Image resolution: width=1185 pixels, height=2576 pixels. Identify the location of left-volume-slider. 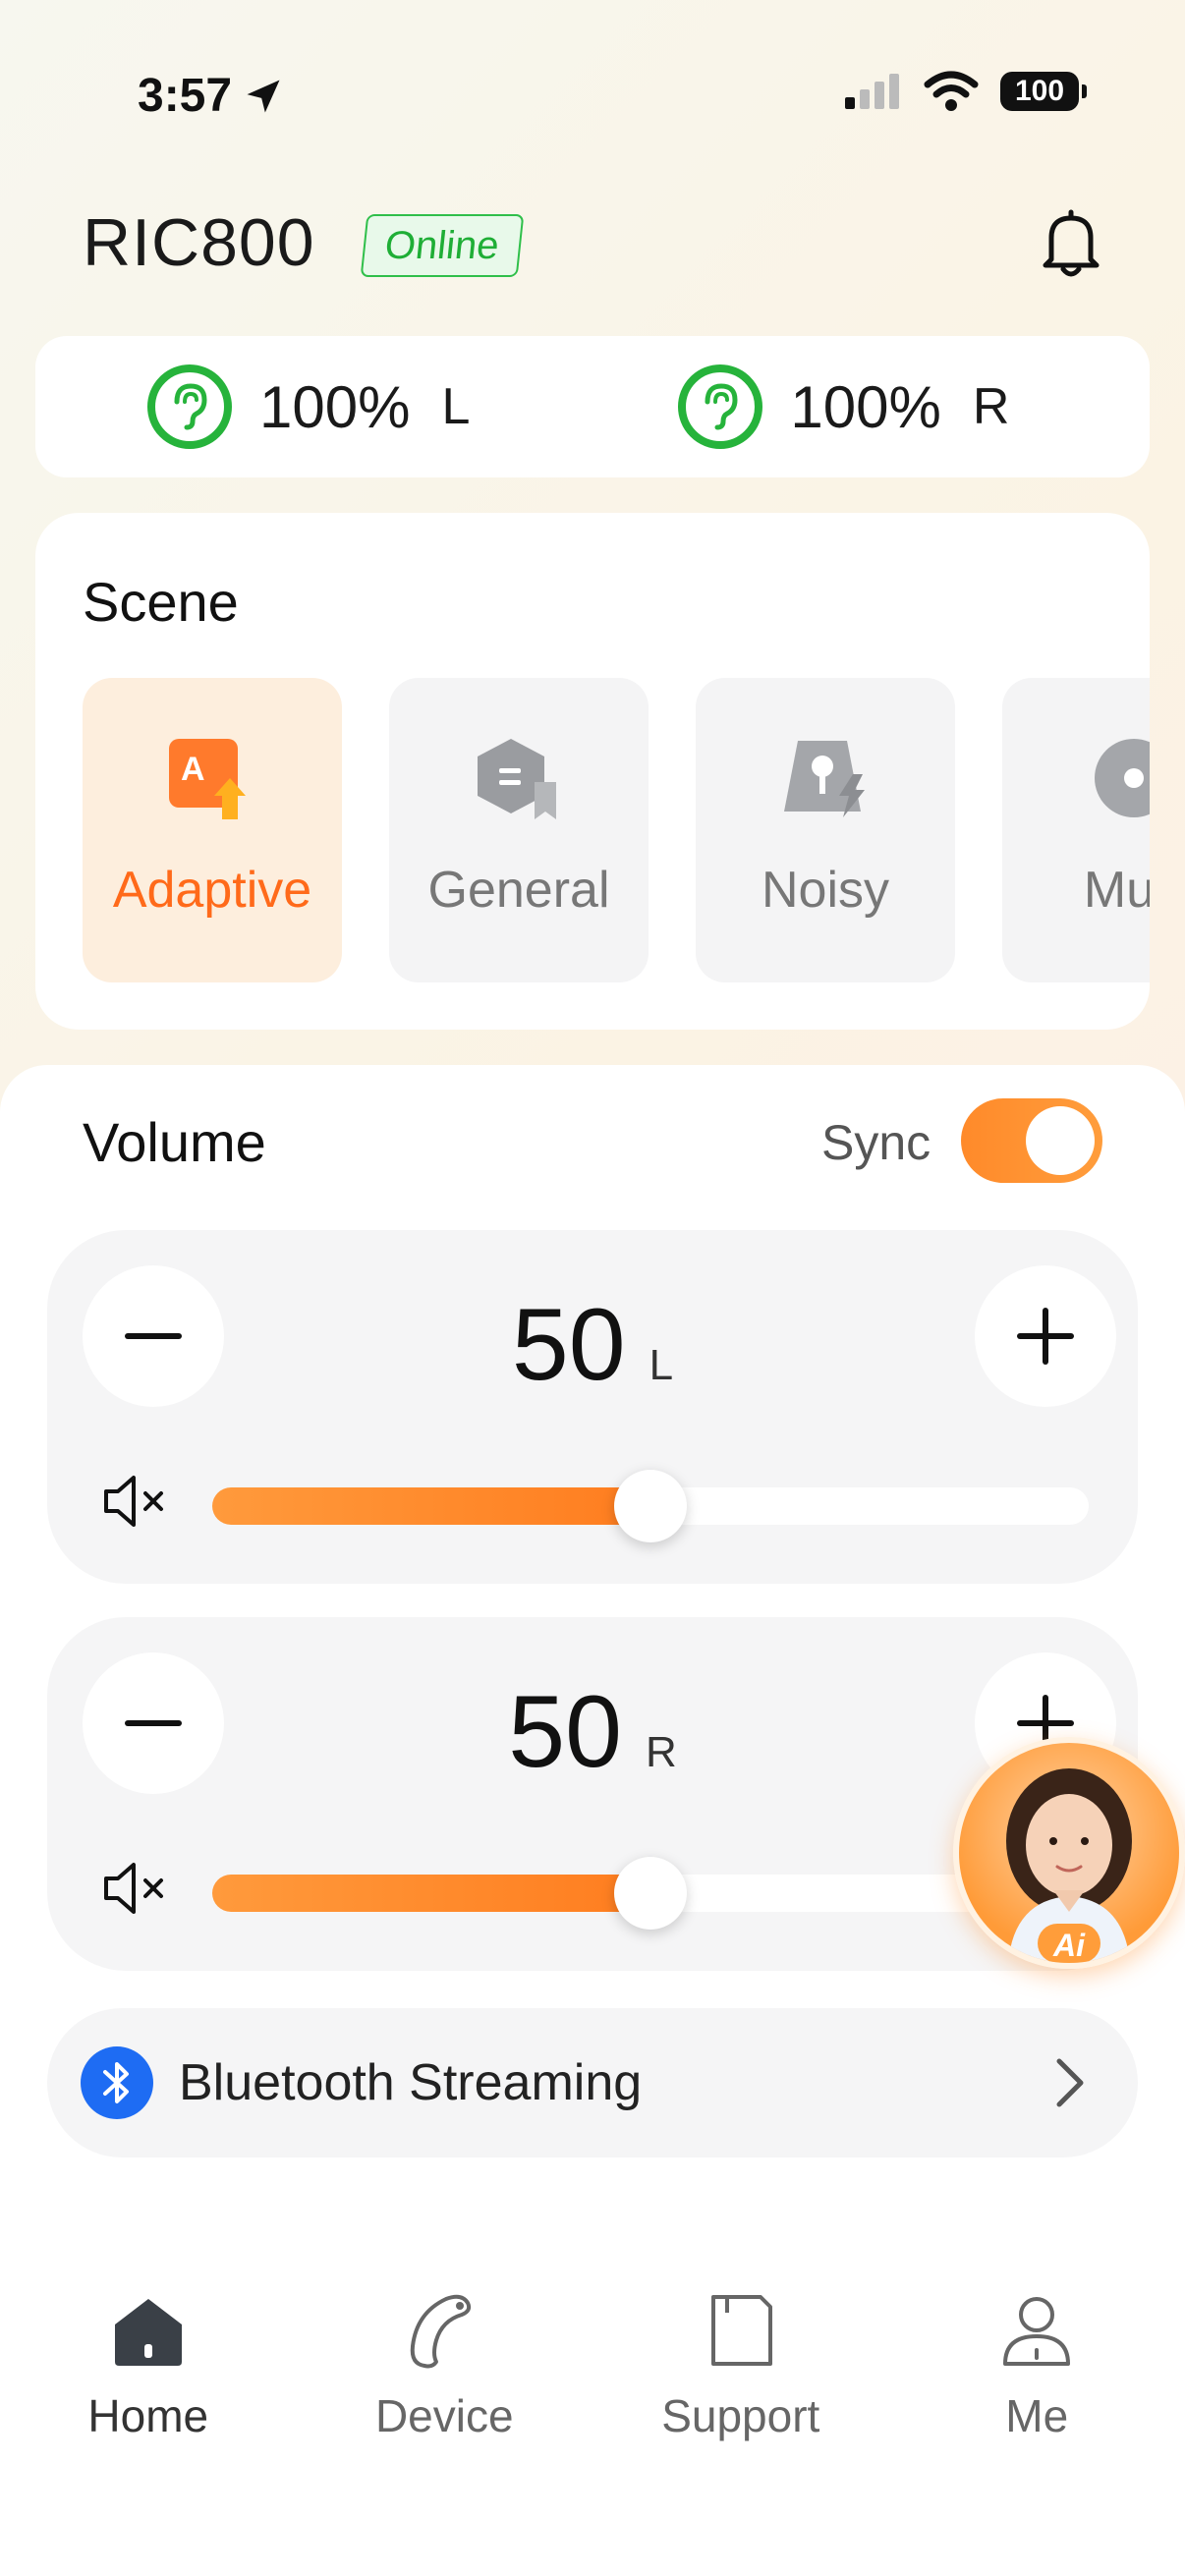
(651, 1506).